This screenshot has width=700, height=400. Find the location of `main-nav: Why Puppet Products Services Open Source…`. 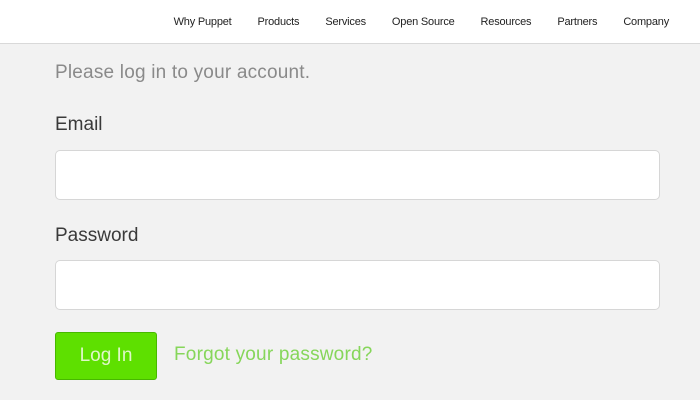

main-nav: Why Puppet Products Services Open Source… is located at coordinates (422, 22).